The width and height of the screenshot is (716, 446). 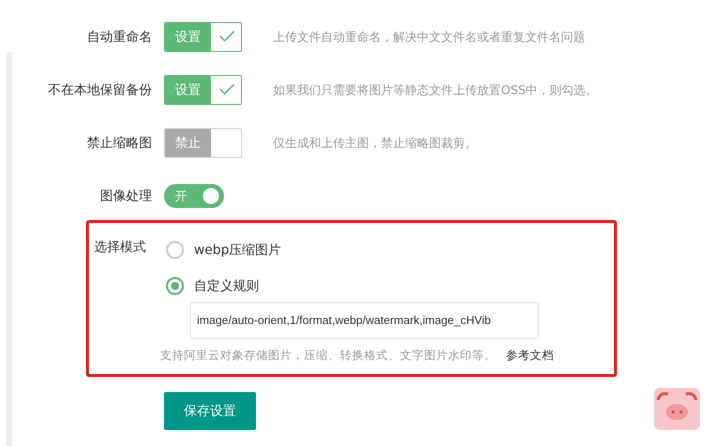 I want to click on radio-label: 自定义规则, so click(x=226, y=286).